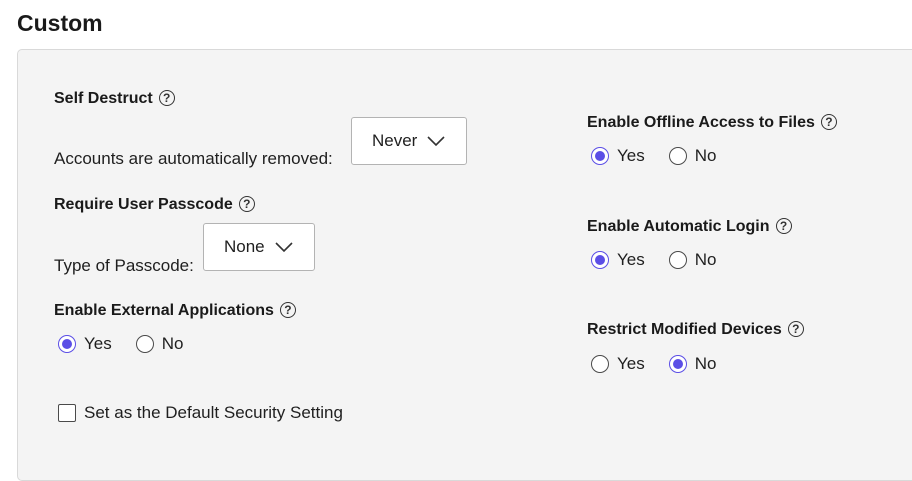 The width and height of the screenshot is (912, 481). Describe the element at coordinates (706, 364) in the screenshot. I see `modified-devices-no-label: No` at that location.